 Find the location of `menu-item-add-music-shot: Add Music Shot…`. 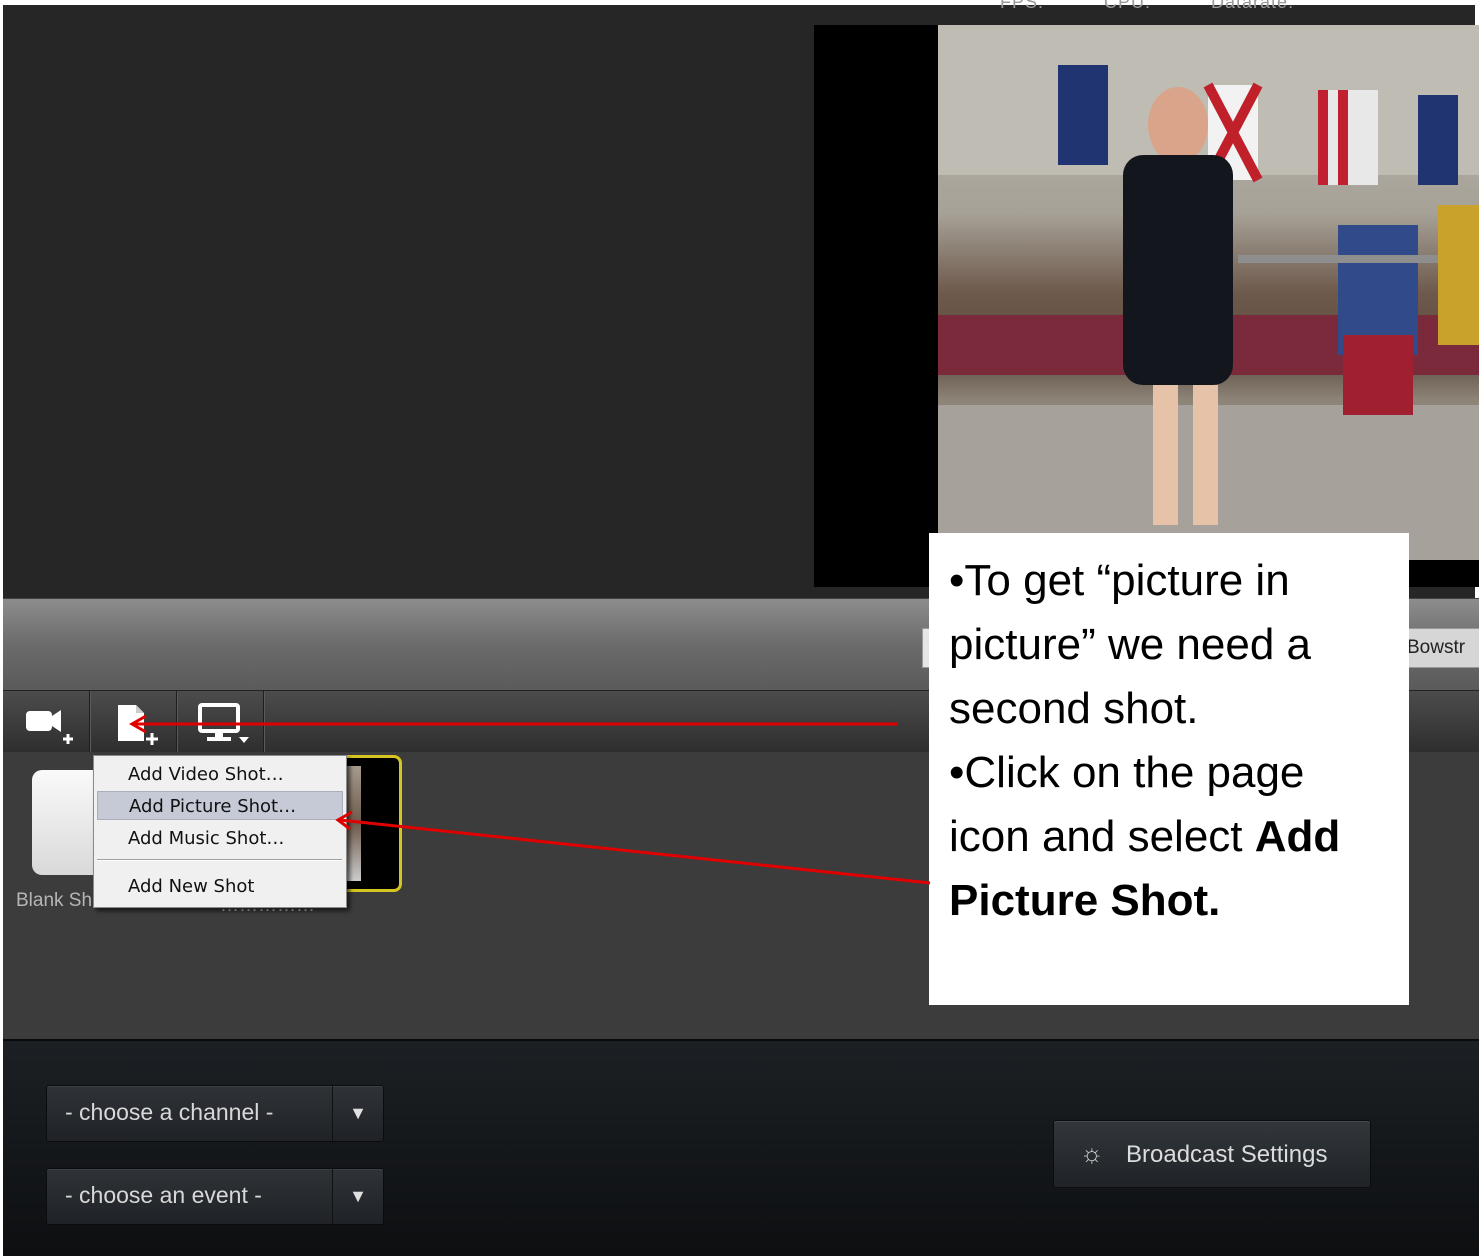

menu-item-add-music-shot: Add Music Shot… is located at coordinates (220, 838).